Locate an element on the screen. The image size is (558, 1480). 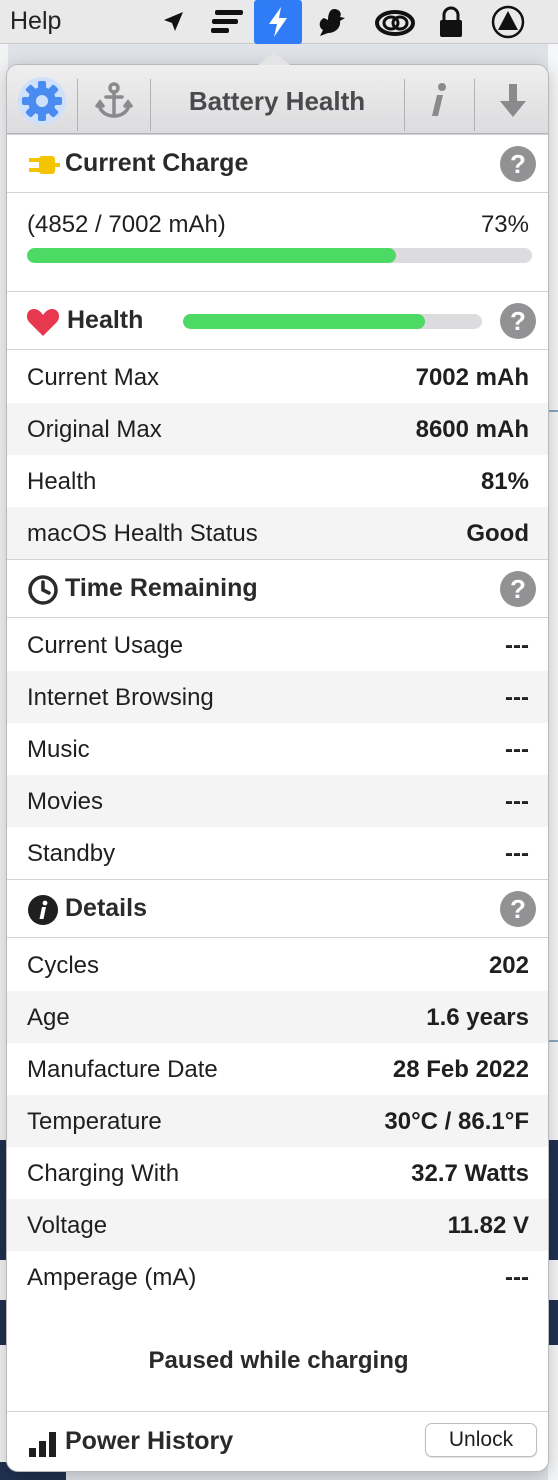
table-row: macOS Health Status Good is located at coordinates (277, 533).